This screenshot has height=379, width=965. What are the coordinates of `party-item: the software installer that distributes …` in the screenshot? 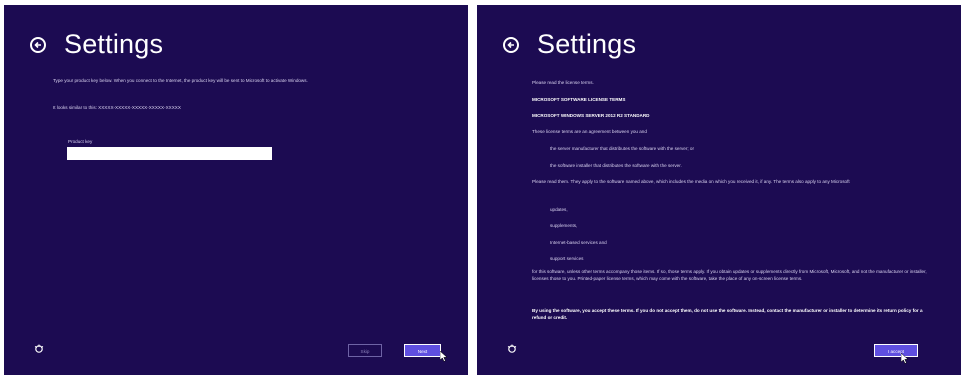 It's located at (616, 165).